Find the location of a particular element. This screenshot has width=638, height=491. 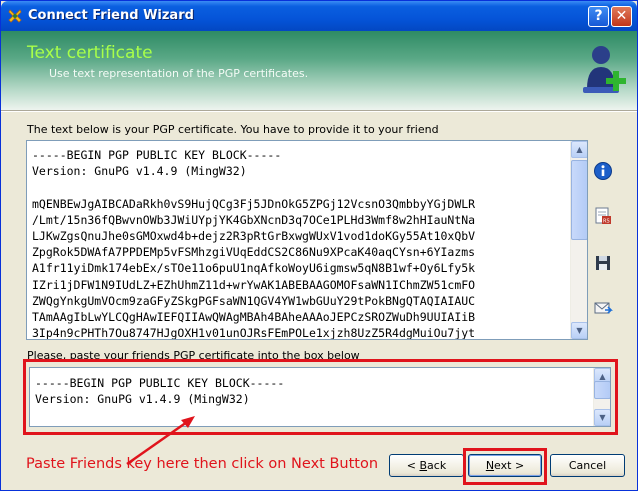

send-email-icon is located at coordinates (603, 308).